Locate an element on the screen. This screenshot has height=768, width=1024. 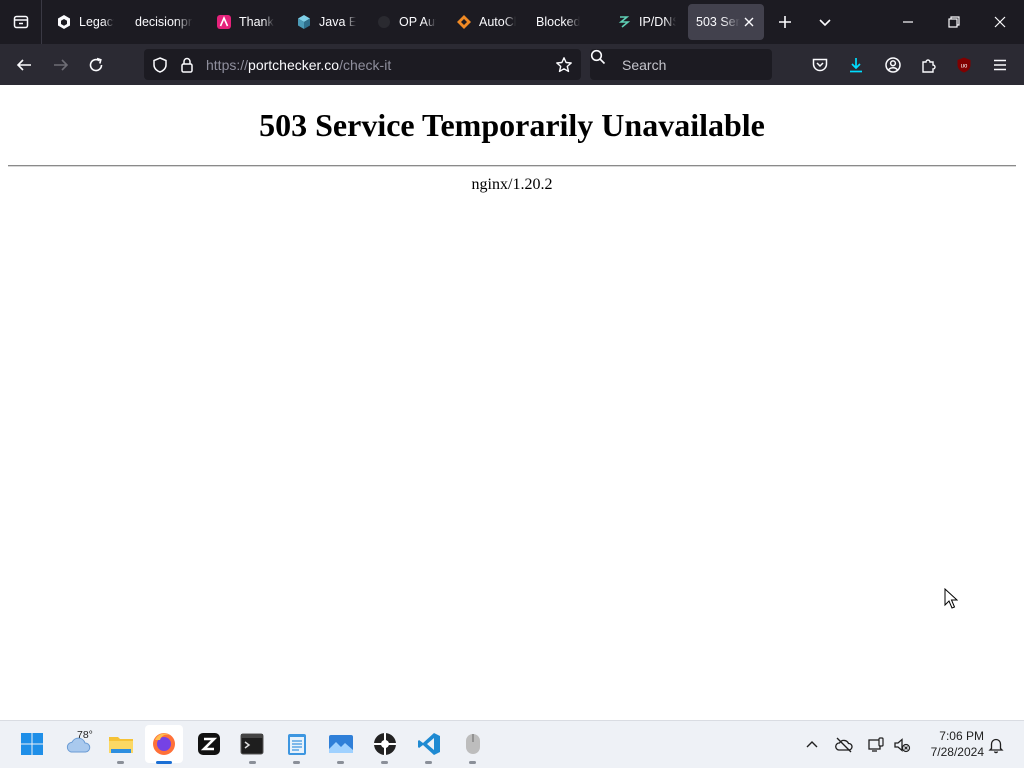
terminal-icon is located at coordinates (252, 744).